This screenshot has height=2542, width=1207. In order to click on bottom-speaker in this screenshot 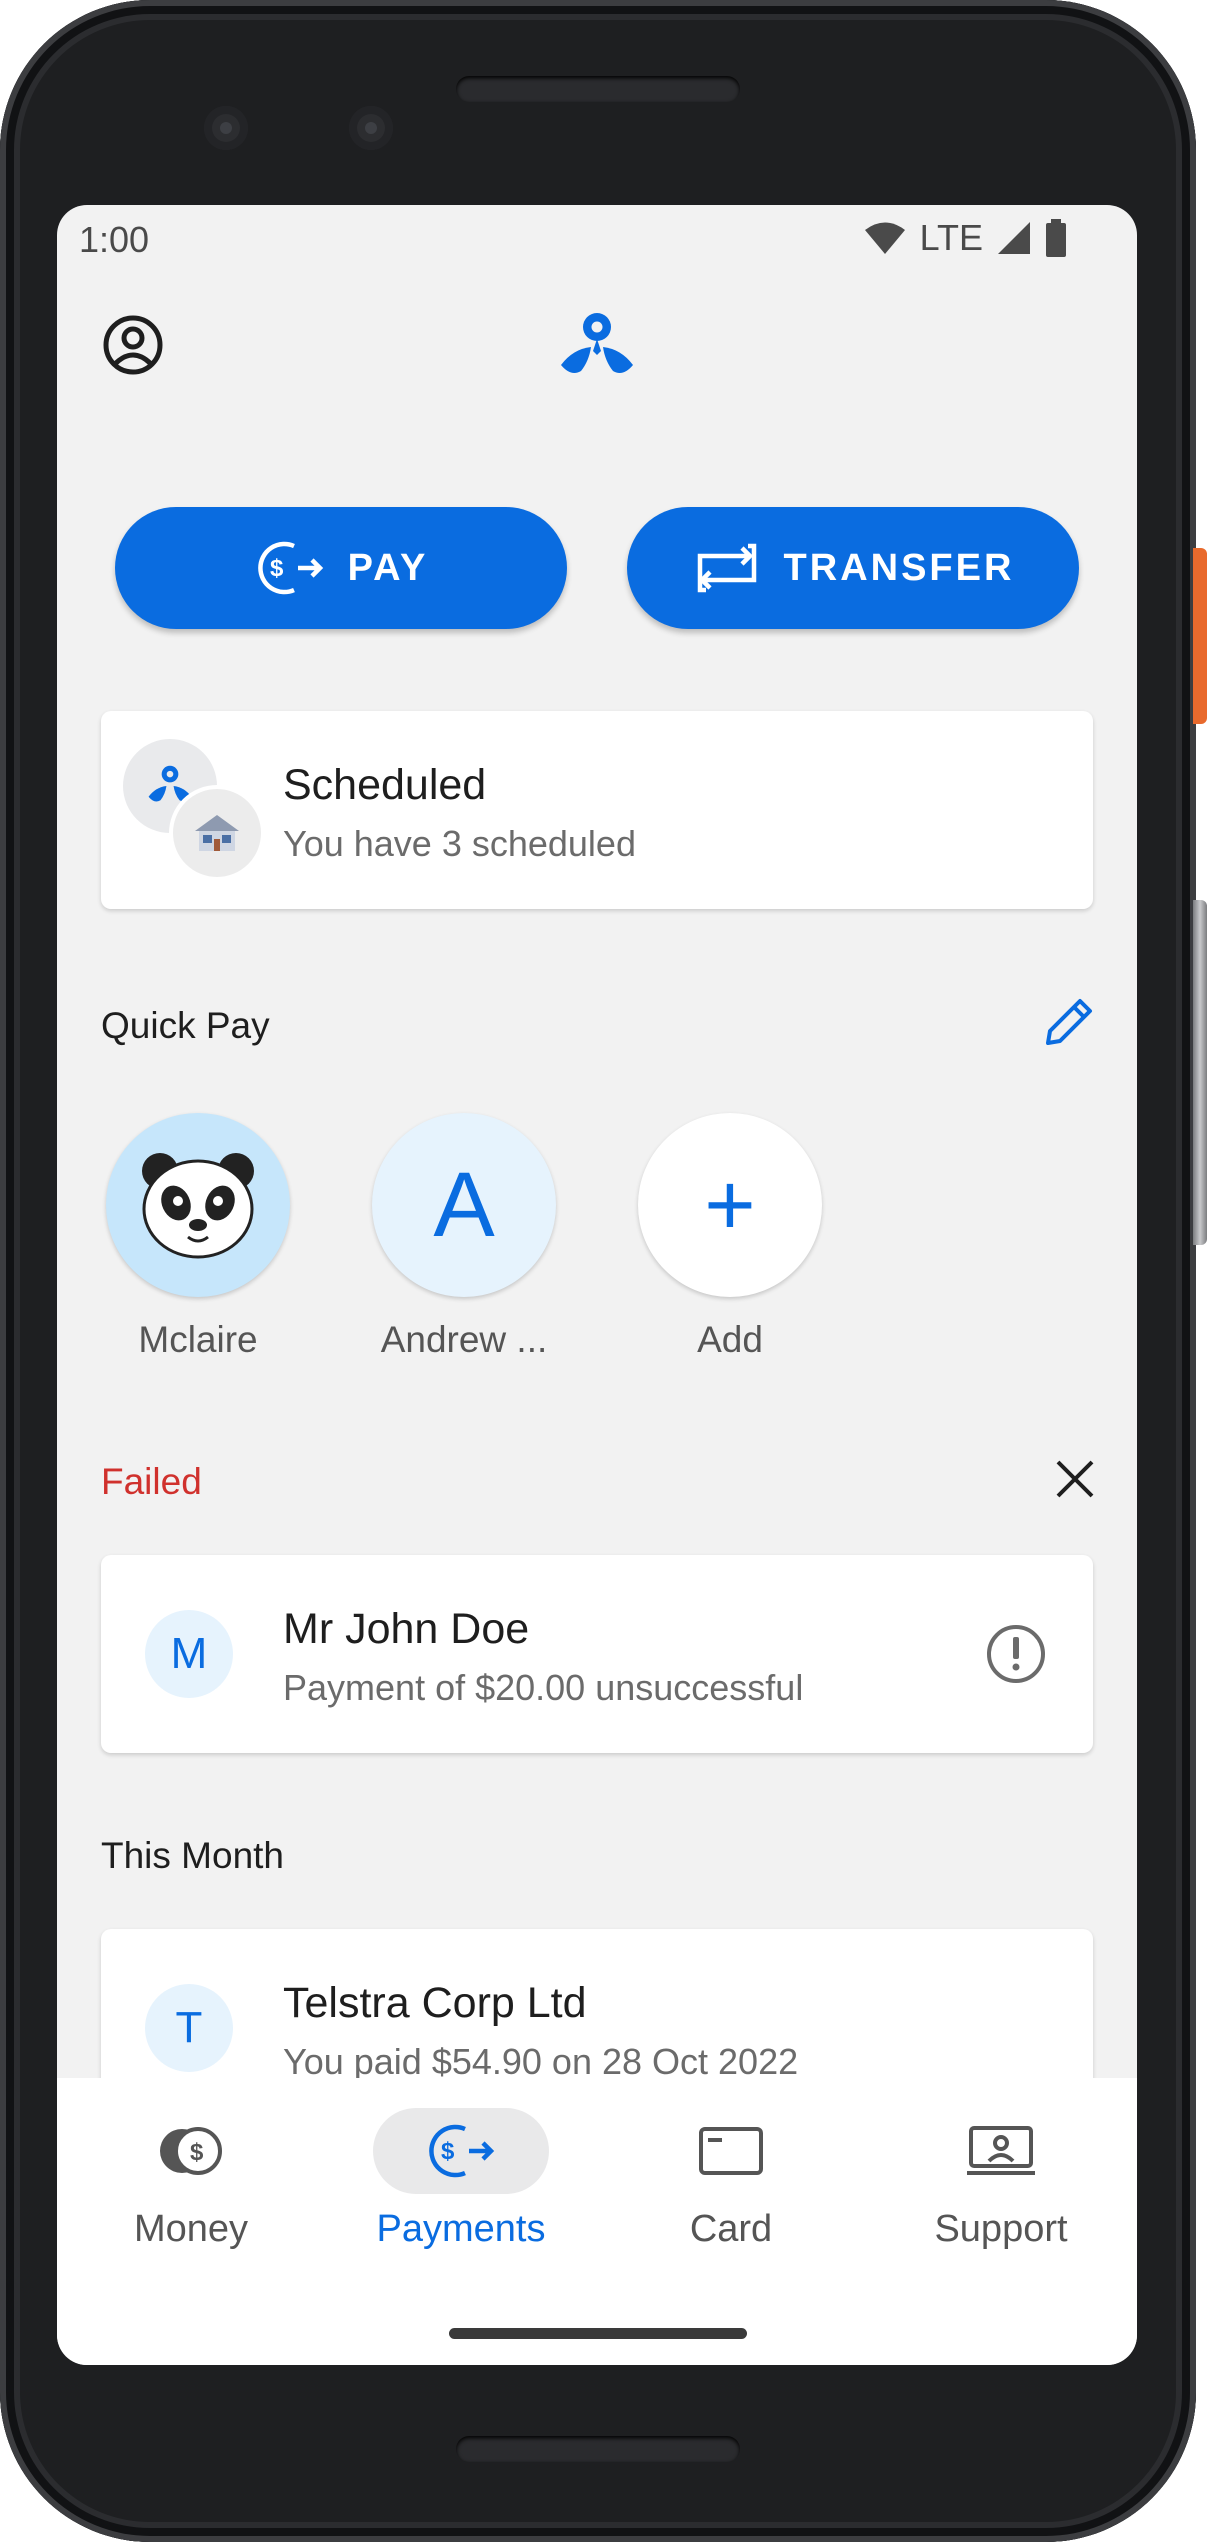, I will do `click(598, 2449)`.